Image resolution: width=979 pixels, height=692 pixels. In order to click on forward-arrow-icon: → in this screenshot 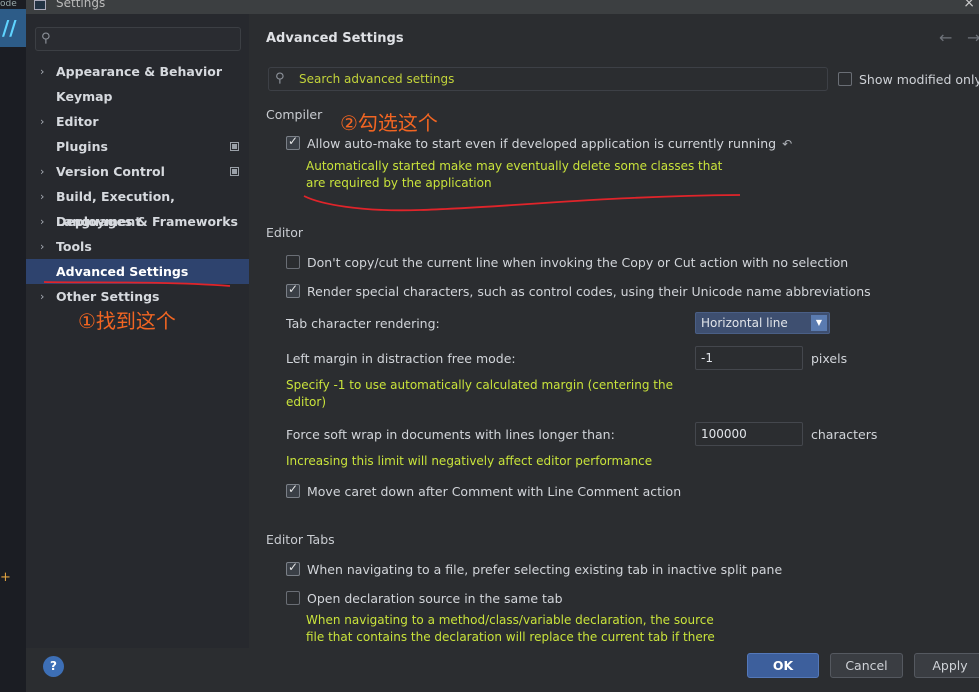, I will do `click(973, 37)`.